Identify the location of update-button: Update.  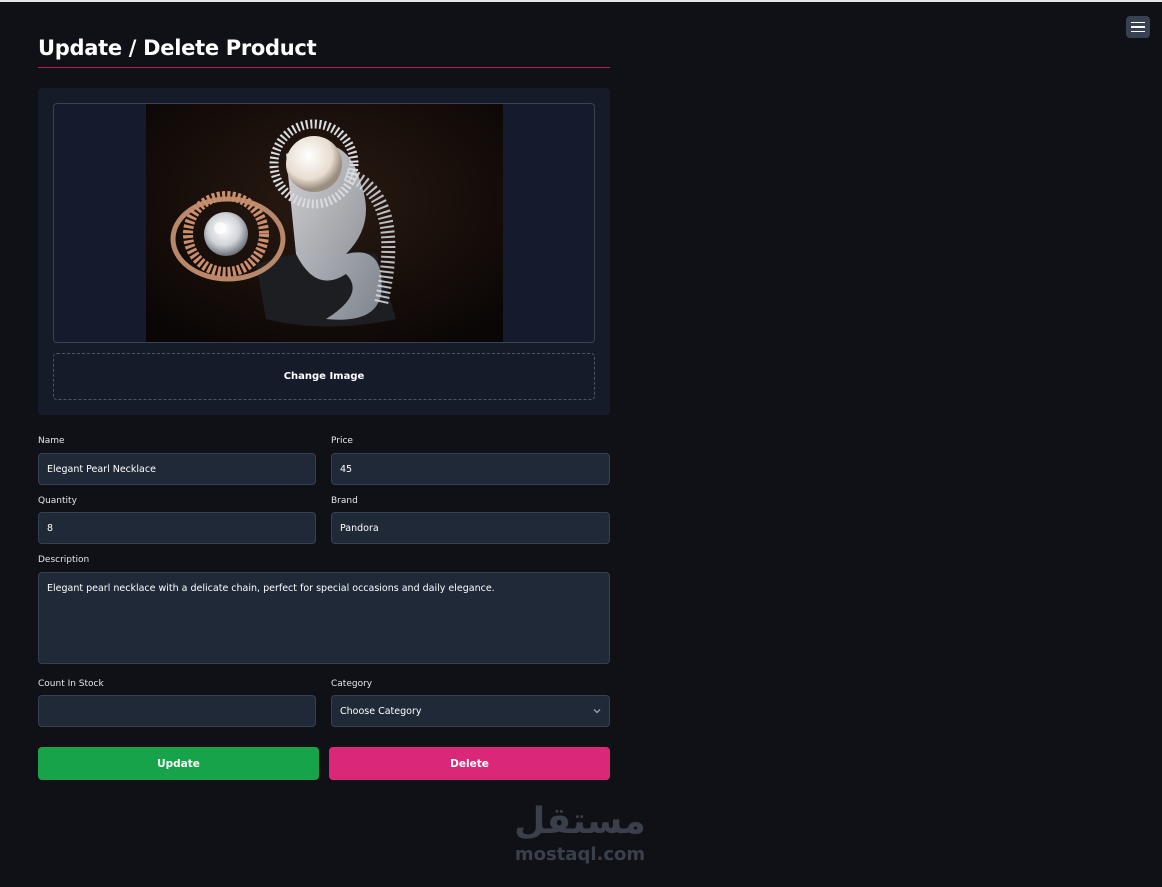
(178, 763).